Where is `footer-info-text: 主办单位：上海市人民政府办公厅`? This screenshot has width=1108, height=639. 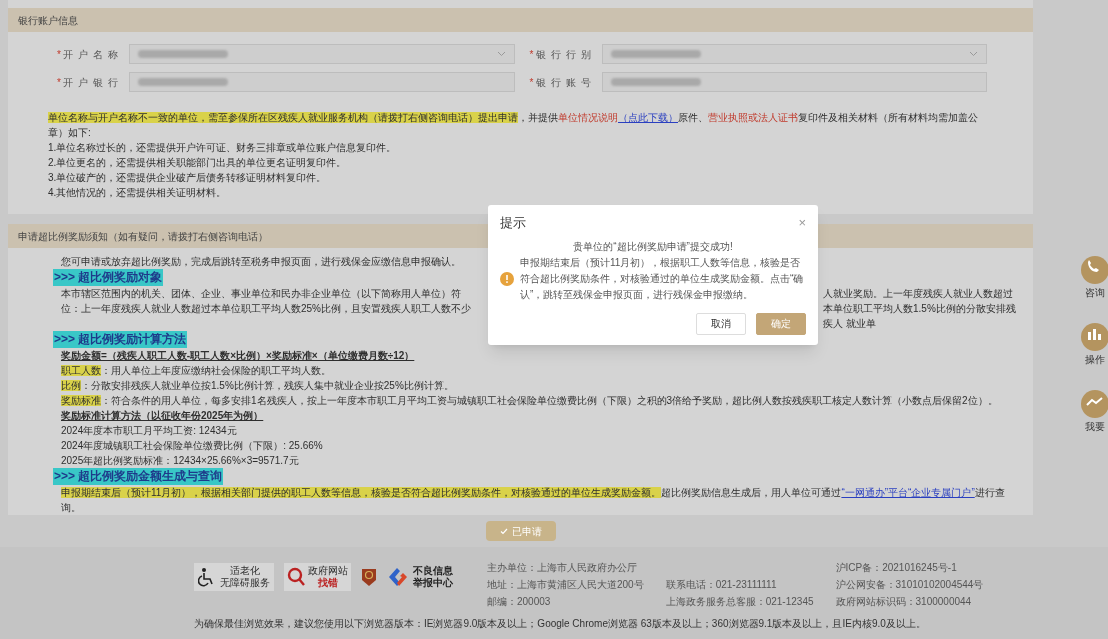
footer-info-text: 主办单位：上海市人民政府办公厅 is located at coordinates (562, 568).